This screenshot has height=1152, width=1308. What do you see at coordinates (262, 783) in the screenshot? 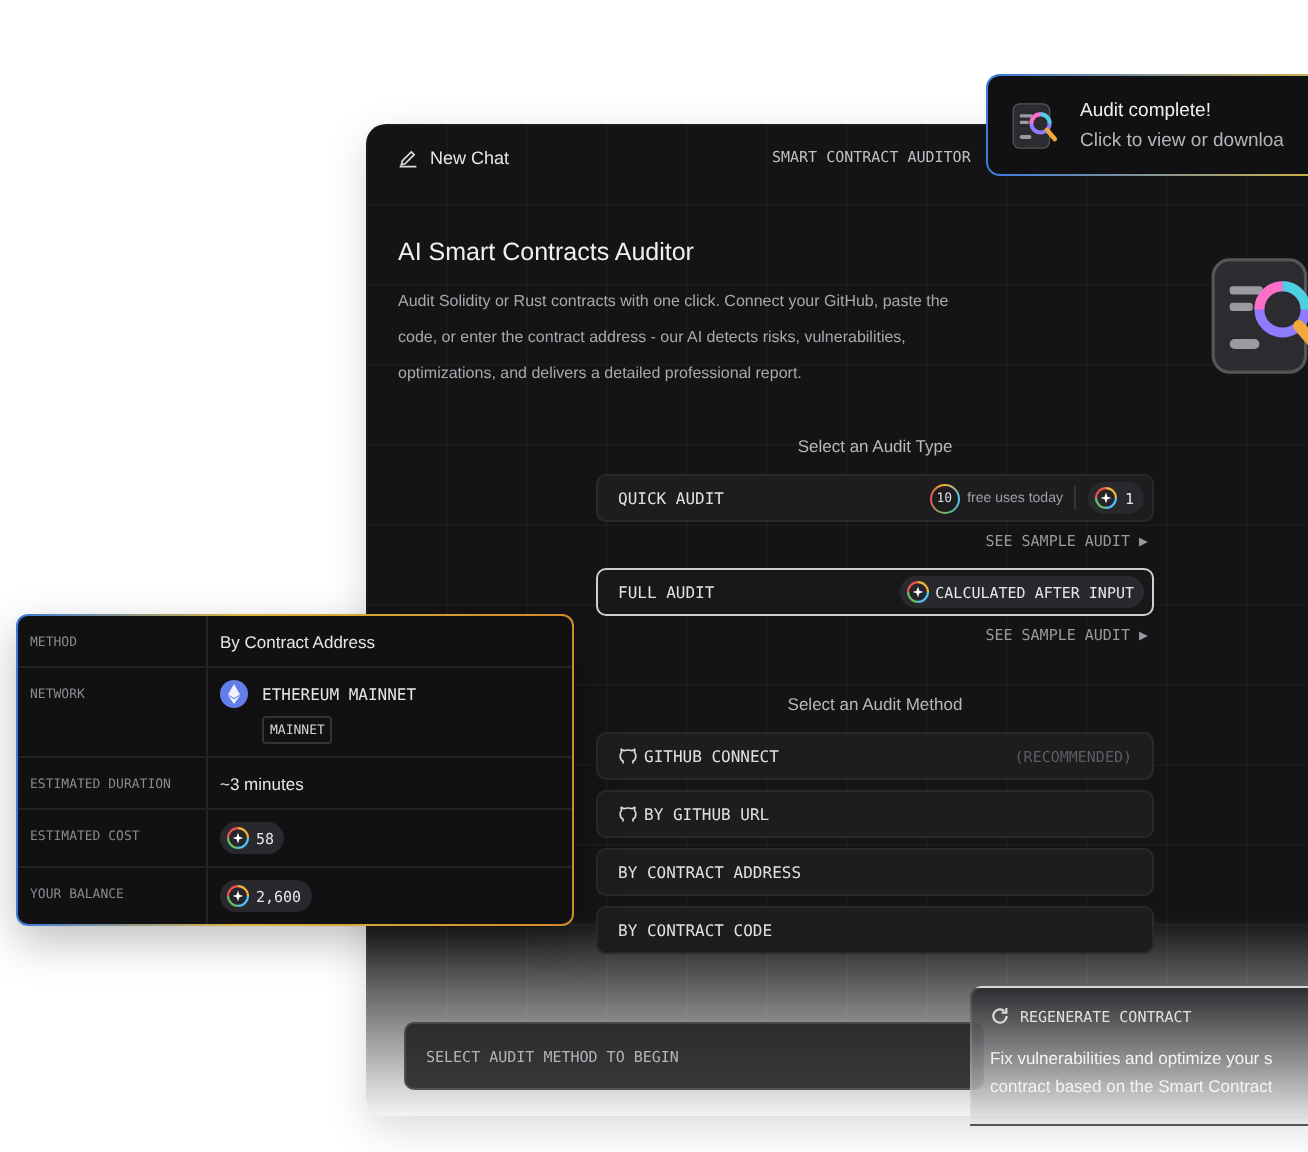
I see `field-value: ~3 minutes` at bounding box center [262, 783].